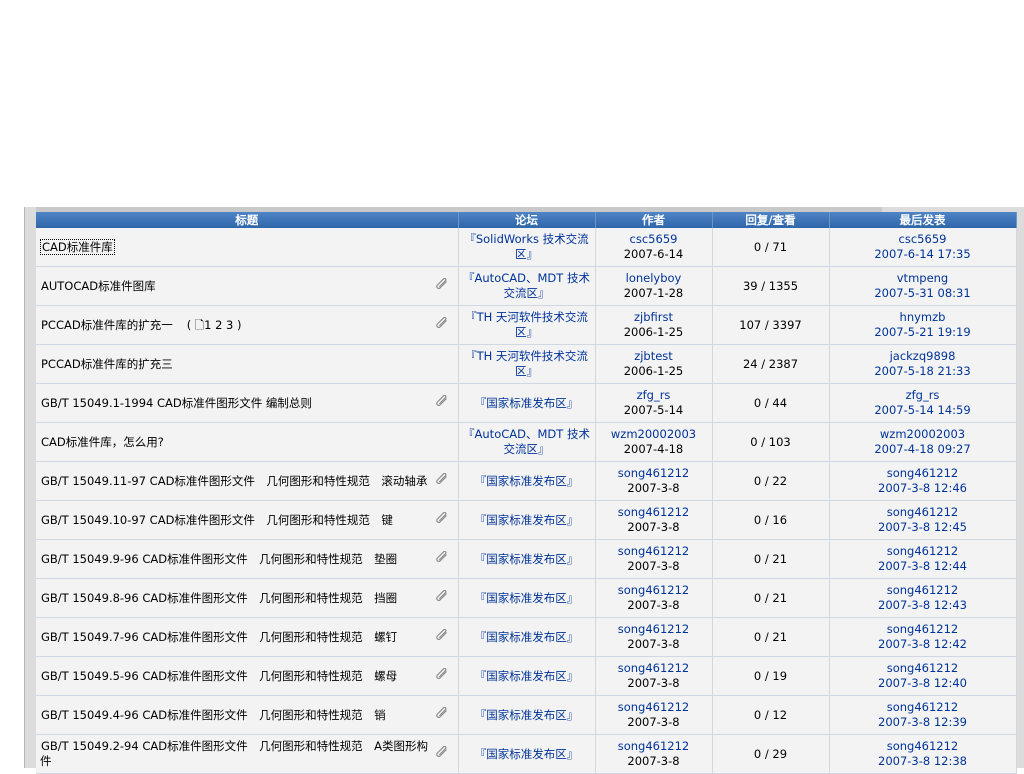 This screenshot has height=774, width=1024. What do you see at coordinates (653, 293) in the screenshot?
I see `post-date: 2007-1-28` at bounding box center [653, 293].